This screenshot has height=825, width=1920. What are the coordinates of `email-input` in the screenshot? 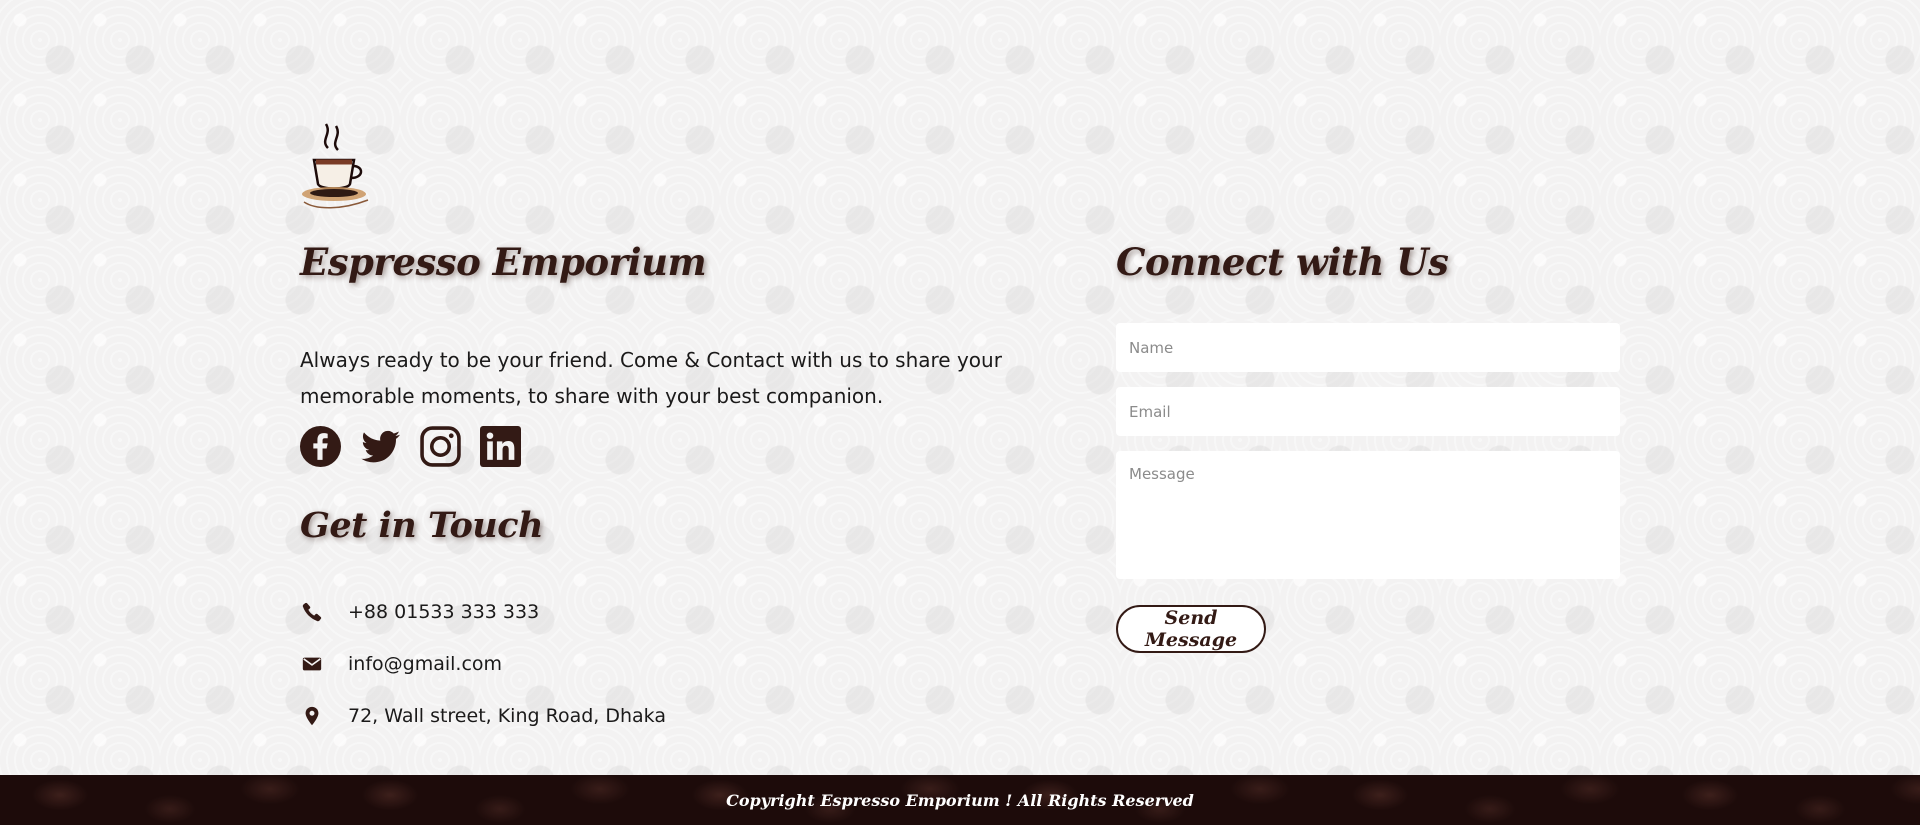 It's located at (1368, 411).